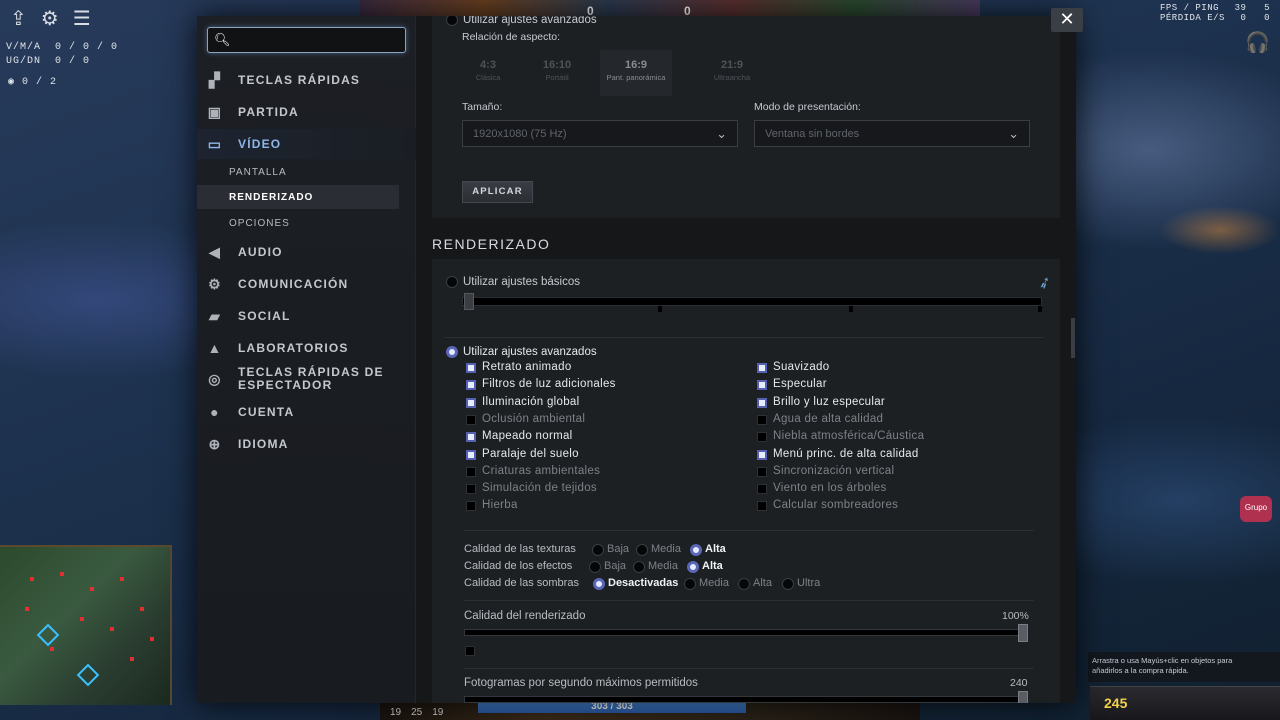  Describe the element at coordinates (215, 283) in the screenshot. I see `gear-icon: ⚙` at that location.